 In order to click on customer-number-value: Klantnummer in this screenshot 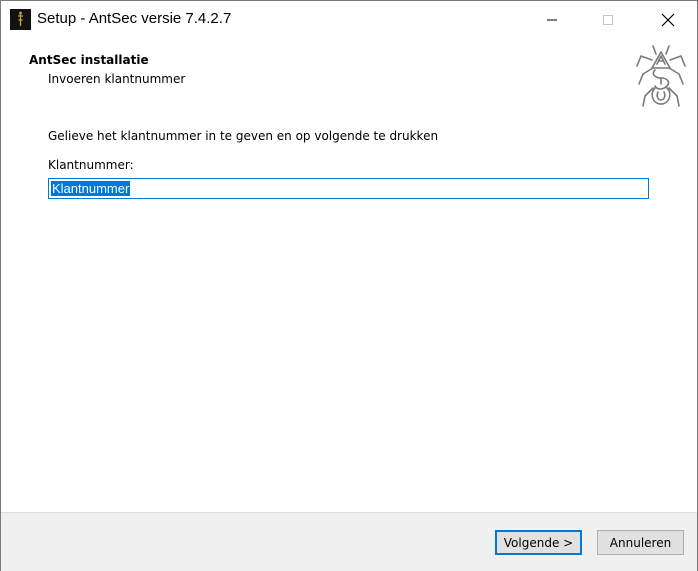, I will do `click(91, 188)`.